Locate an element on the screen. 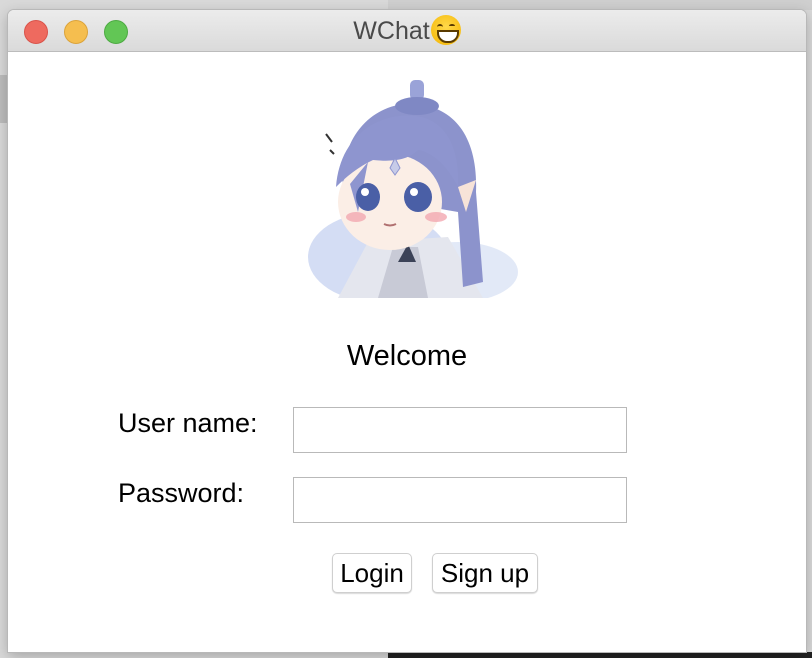  grinning-face-emoji-icon is located at coordinates (445, 30).